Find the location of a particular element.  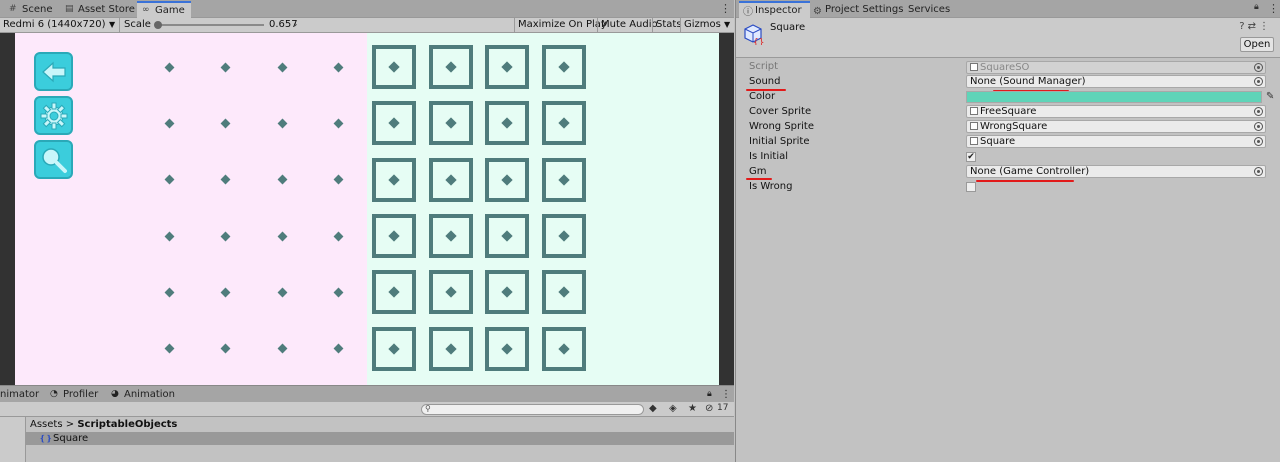

maximize-on-play-toggle: Maximize On Play is located at coordinates (562, 25).